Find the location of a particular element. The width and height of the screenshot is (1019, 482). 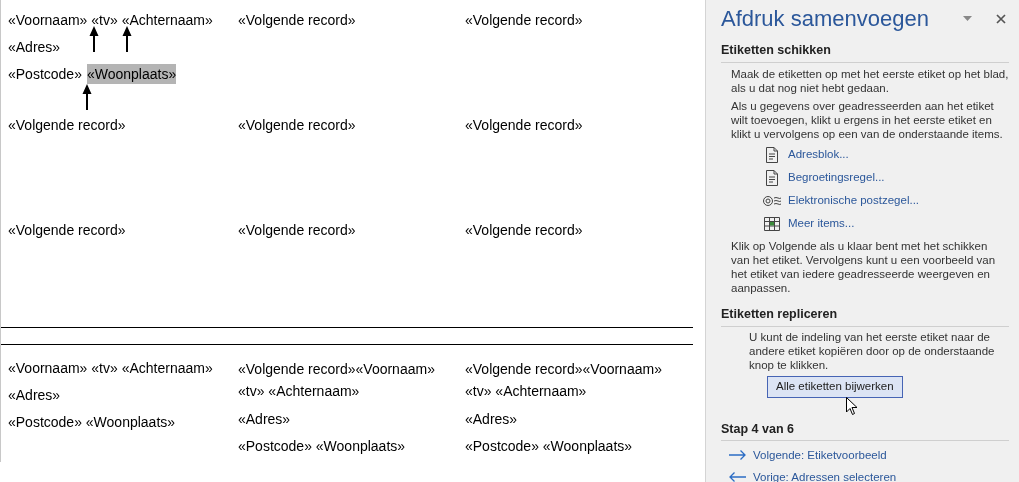

stamp-icon is located at coordinates (772, 200).